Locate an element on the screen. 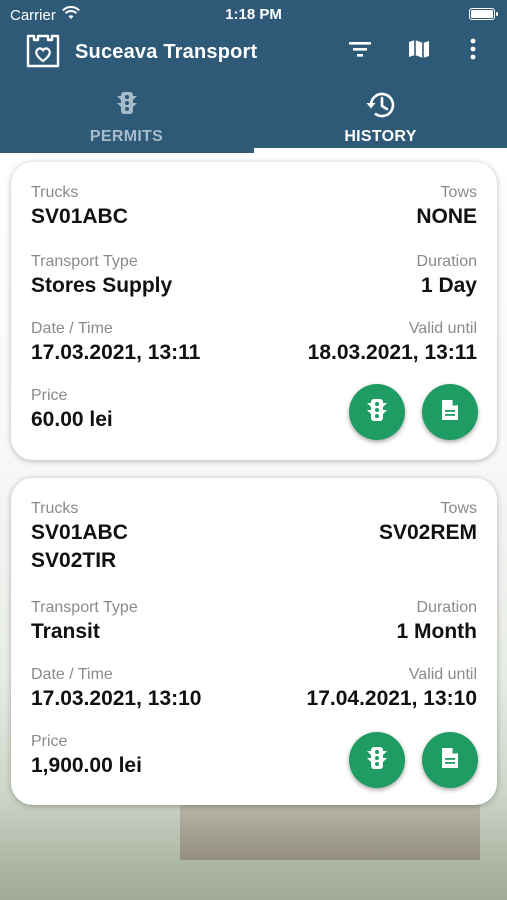 This screenshot has height=900, width=507. tab-permits: PERMITS is located at coordinates (126, 118).